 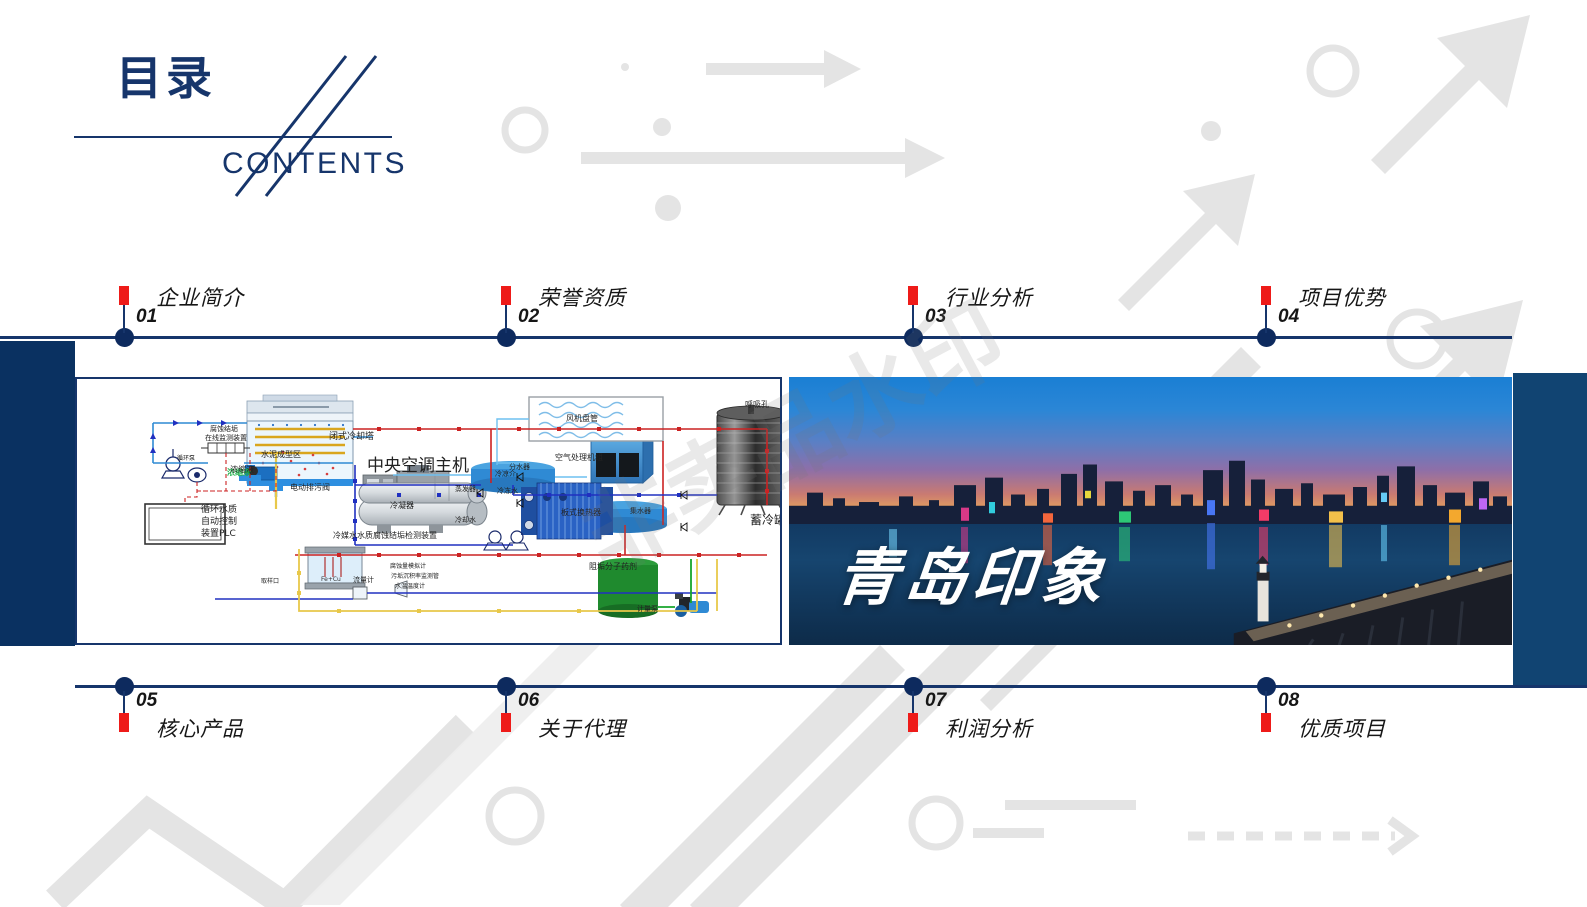 I want to click on hvac-label: 循环水质, so click(x=219, y=509).